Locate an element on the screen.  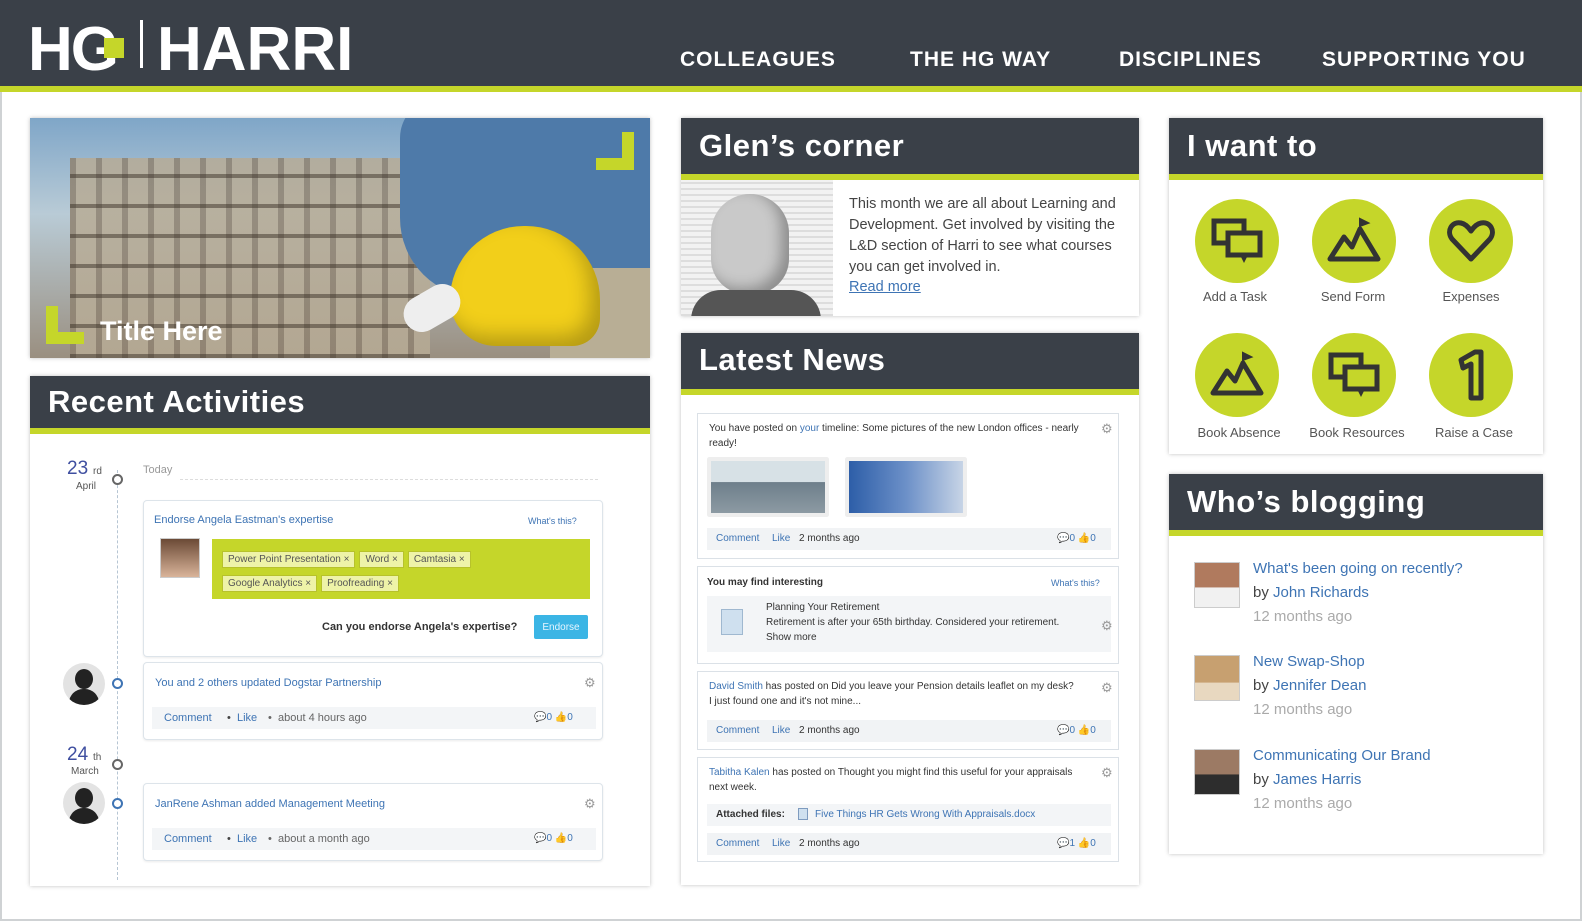
hero-corner-mark is located at coordinates (615, 151).